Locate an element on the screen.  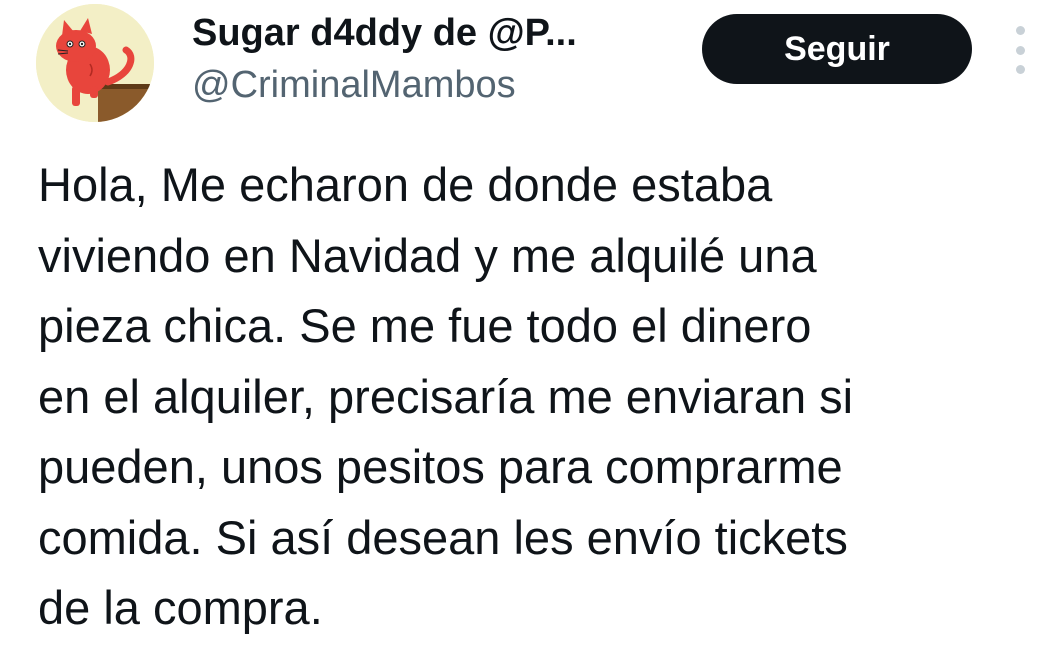
red-cat-avatar-icon is located at coordinates (95, 63).